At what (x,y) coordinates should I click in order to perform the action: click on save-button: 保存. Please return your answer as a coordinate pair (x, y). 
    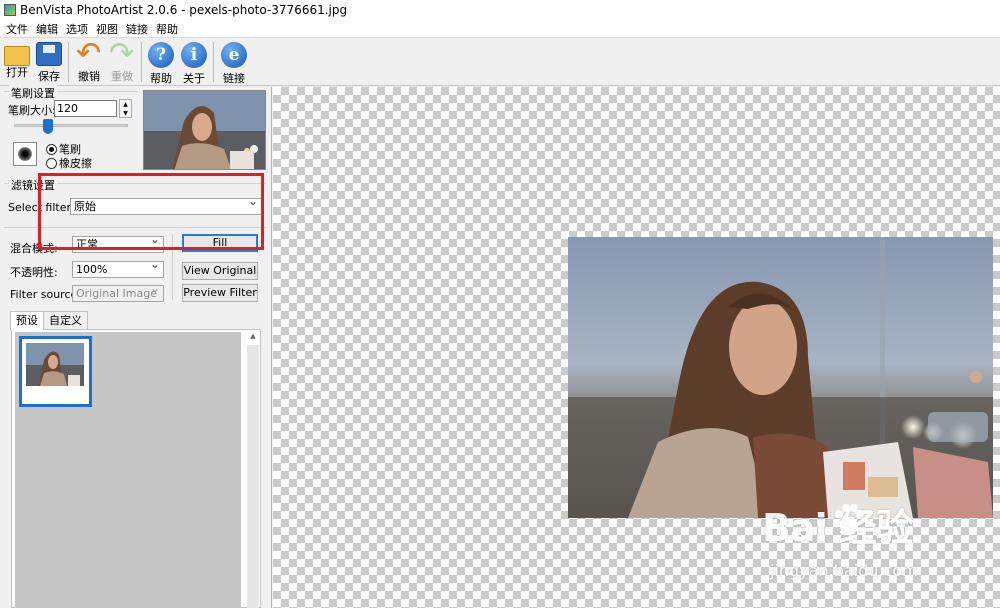
    Looking at the image, I should click on (49, 62).